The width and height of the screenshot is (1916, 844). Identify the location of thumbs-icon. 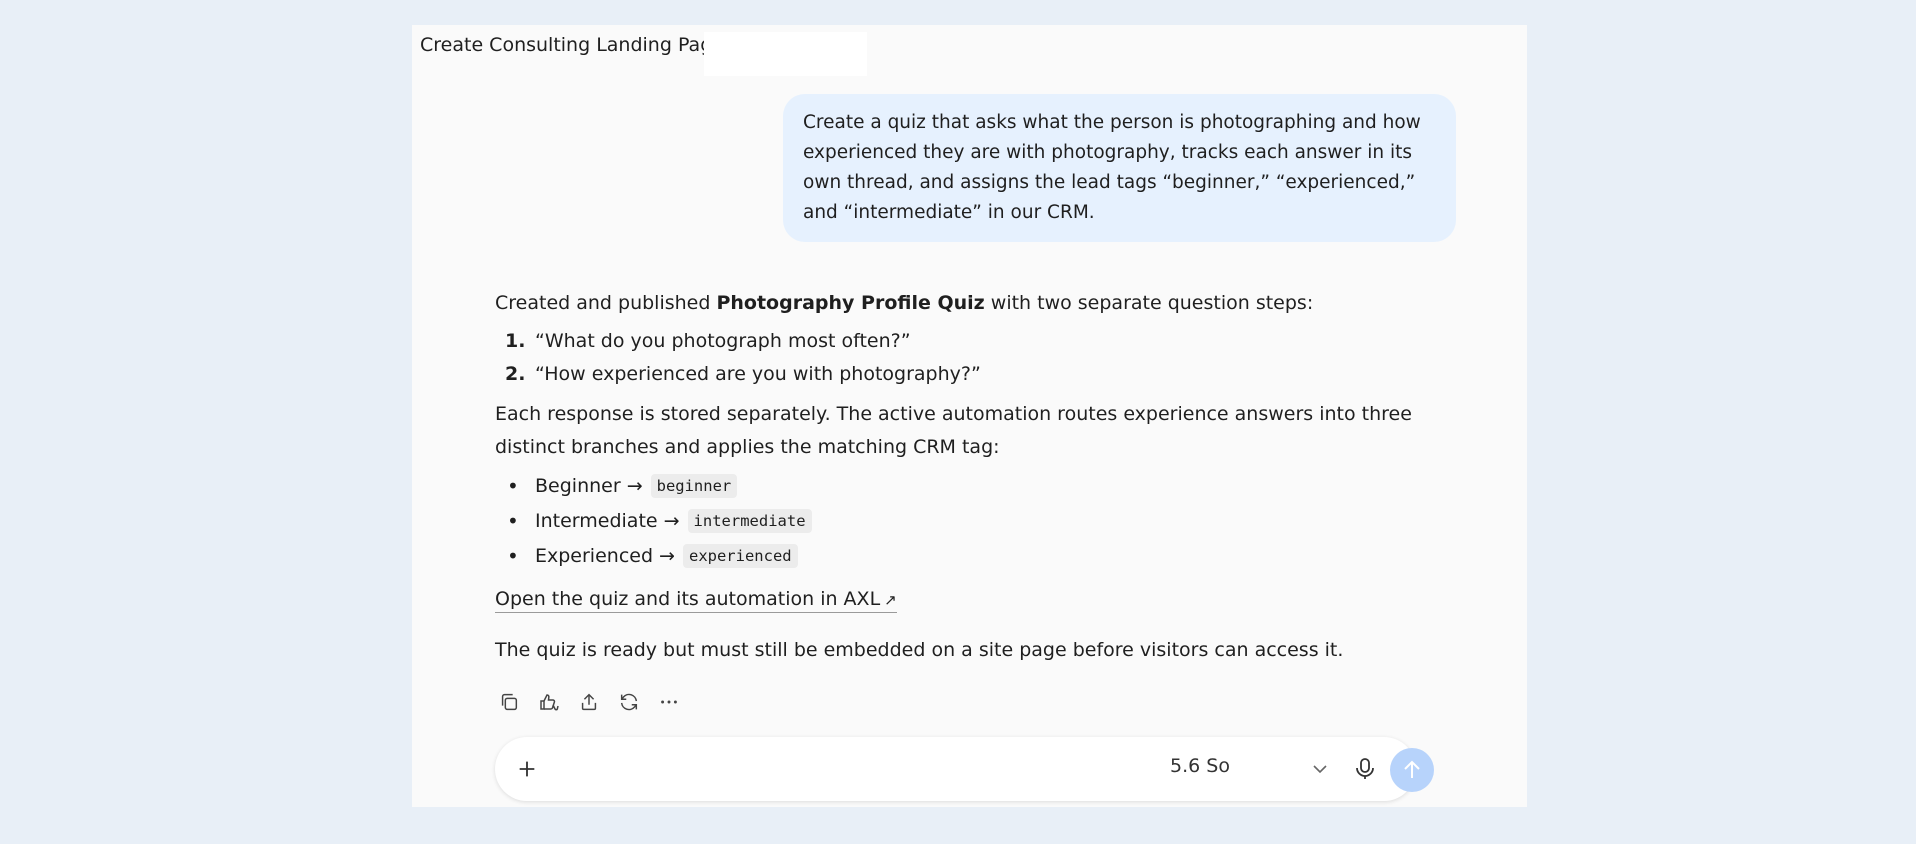
(549, 702).